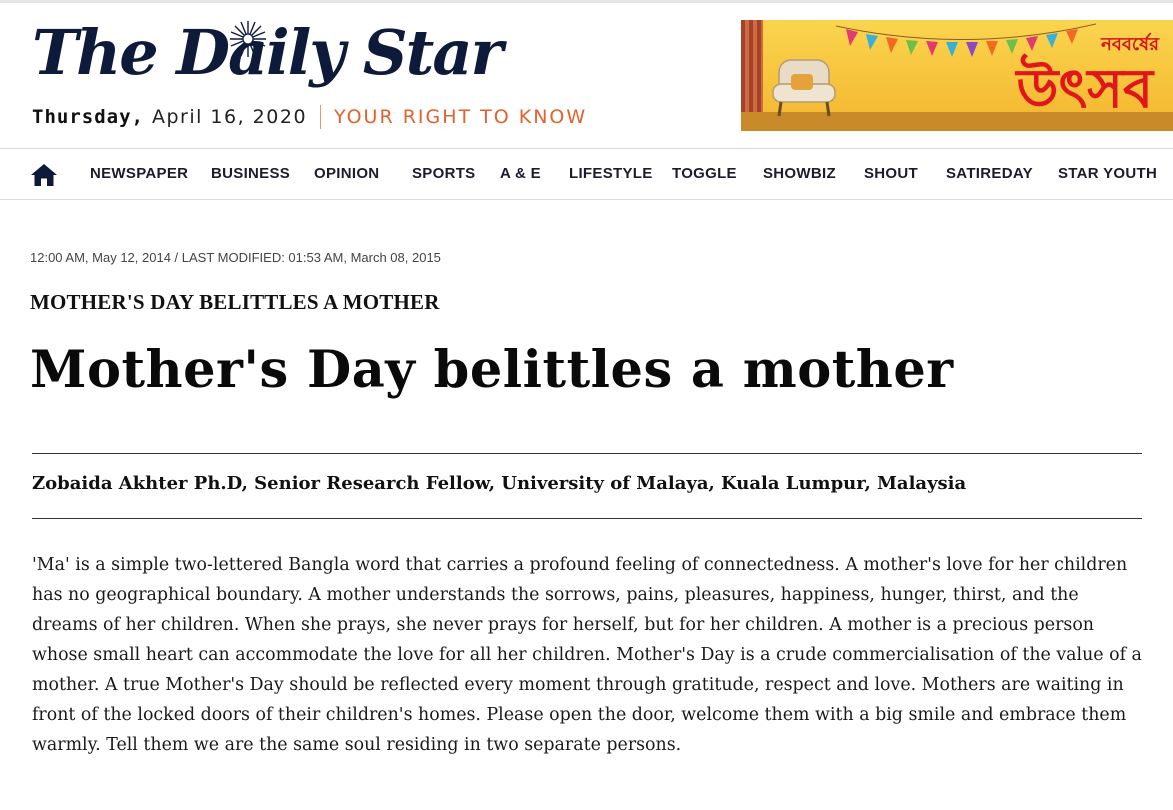 This screenshot has height=810, width=1173. Describe the element at coordinates (44, 175) in the screenshot. I see `home-icon` at that location.